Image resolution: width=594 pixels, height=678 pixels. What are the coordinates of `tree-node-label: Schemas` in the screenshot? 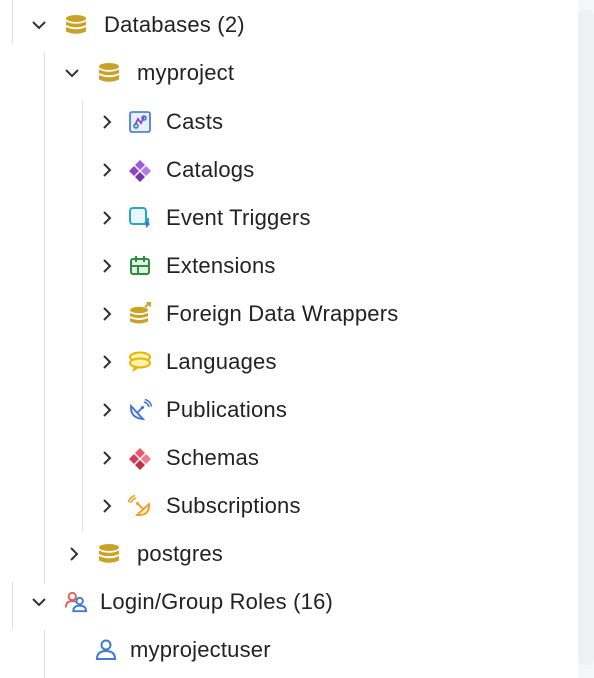 It's located at (213, 457).